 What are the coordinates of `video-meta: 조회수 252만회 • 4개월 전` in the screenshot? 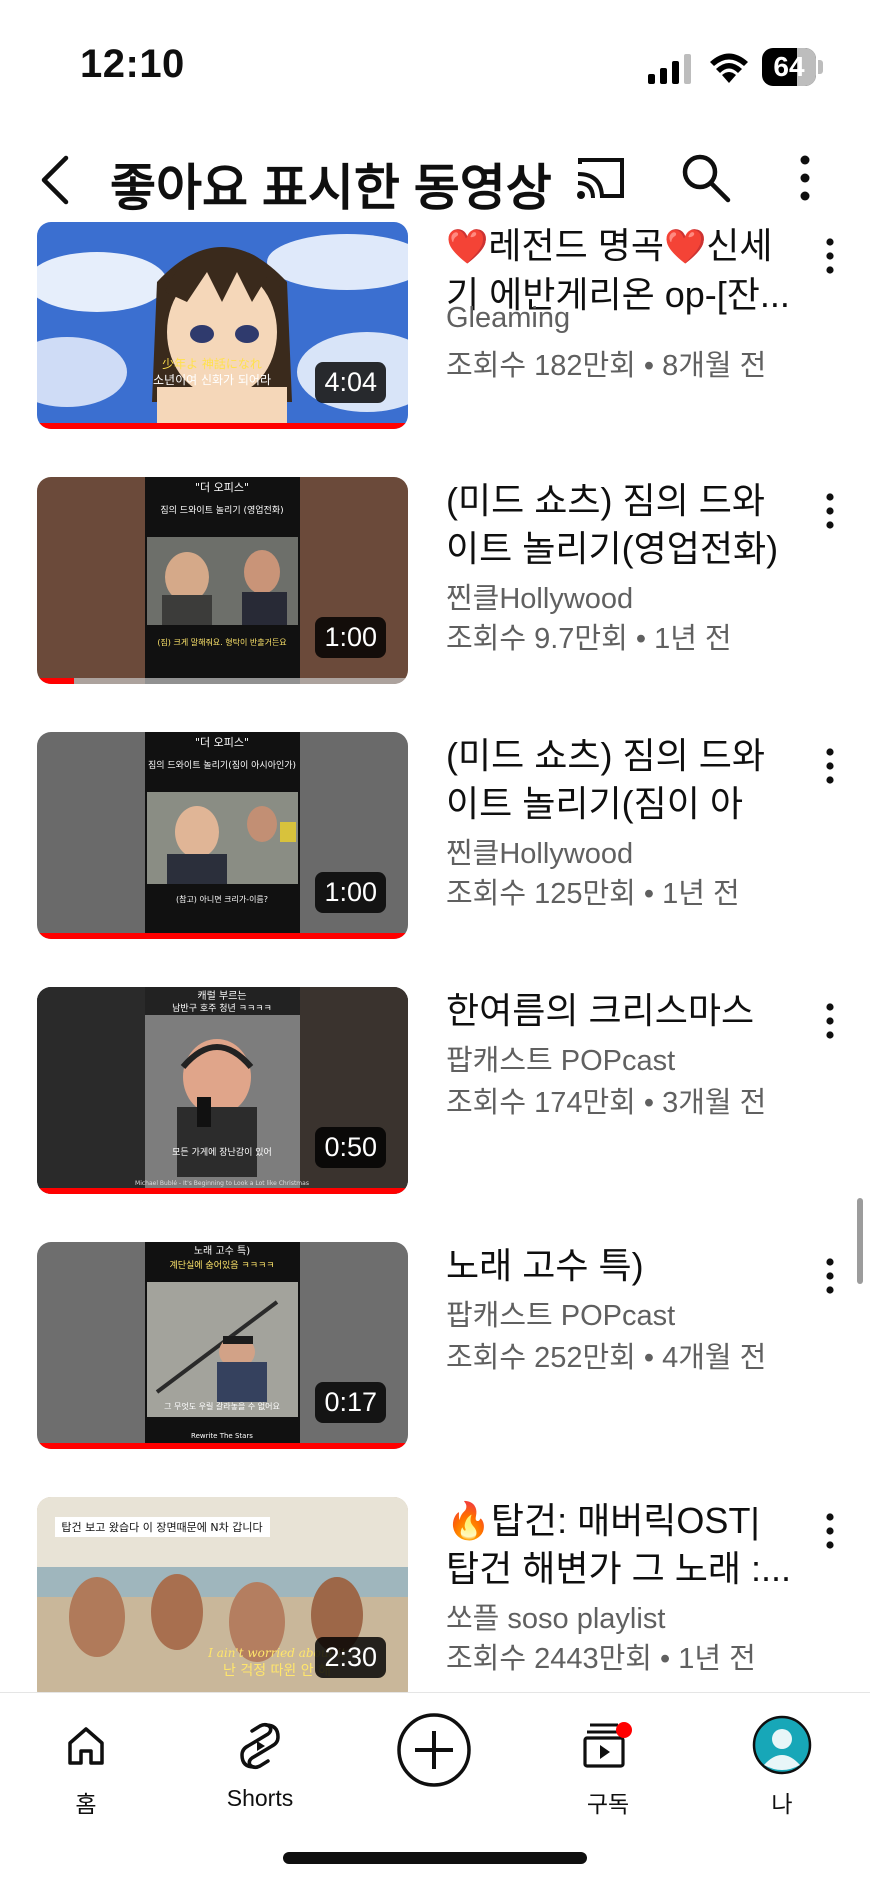 It's located at (606, 1358).